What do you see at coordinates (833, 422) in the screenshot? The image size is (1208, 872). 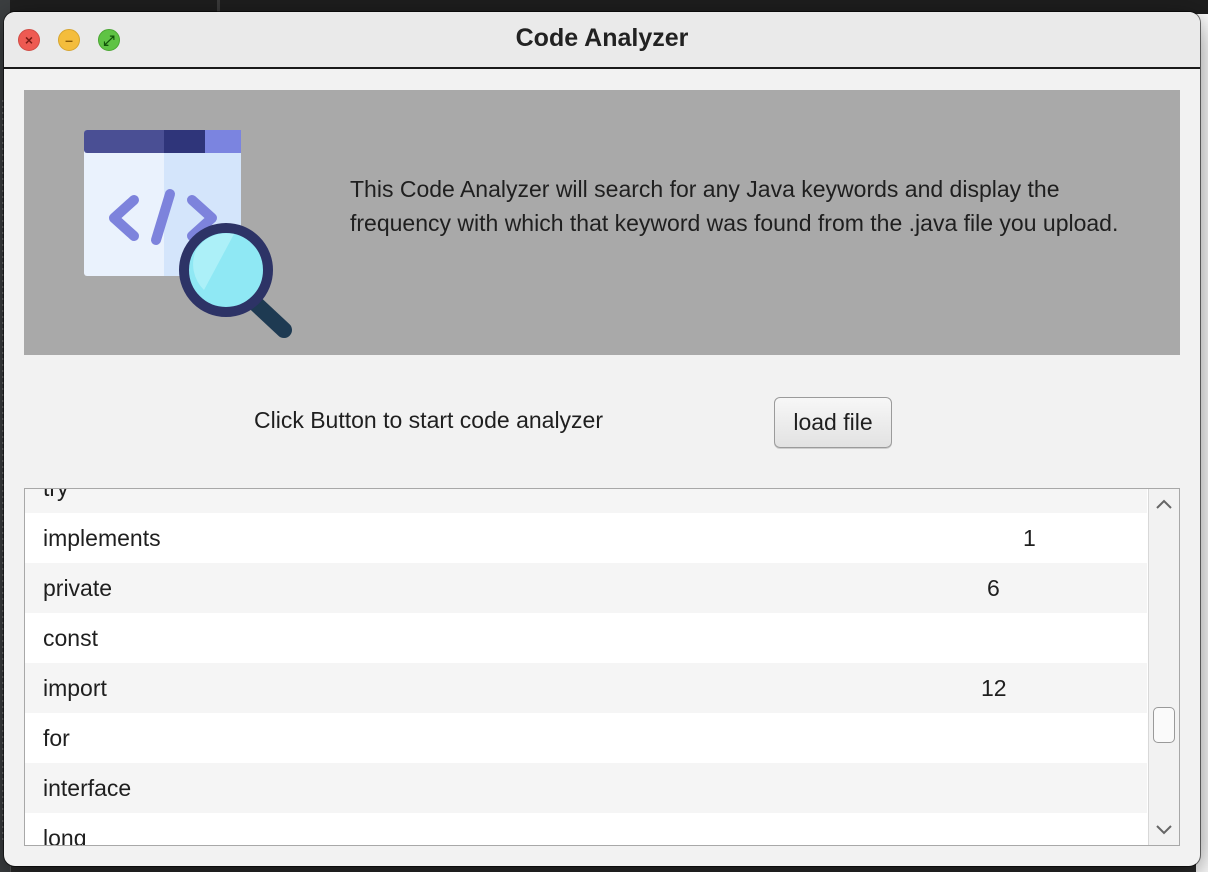 I see `load-file-button: load file` at bounding box center [833, 422].